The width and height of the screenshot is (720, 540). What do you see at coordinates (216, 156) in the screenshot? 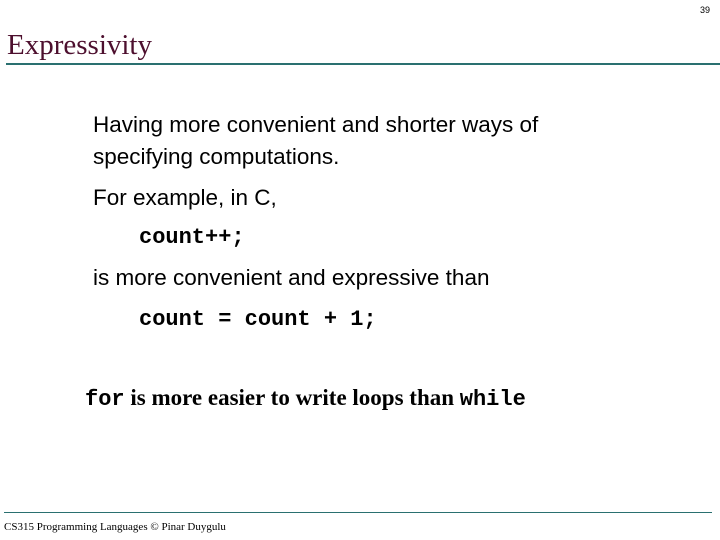
I see `body-line-2: specifying computations.` at bounding box center [216, 156].